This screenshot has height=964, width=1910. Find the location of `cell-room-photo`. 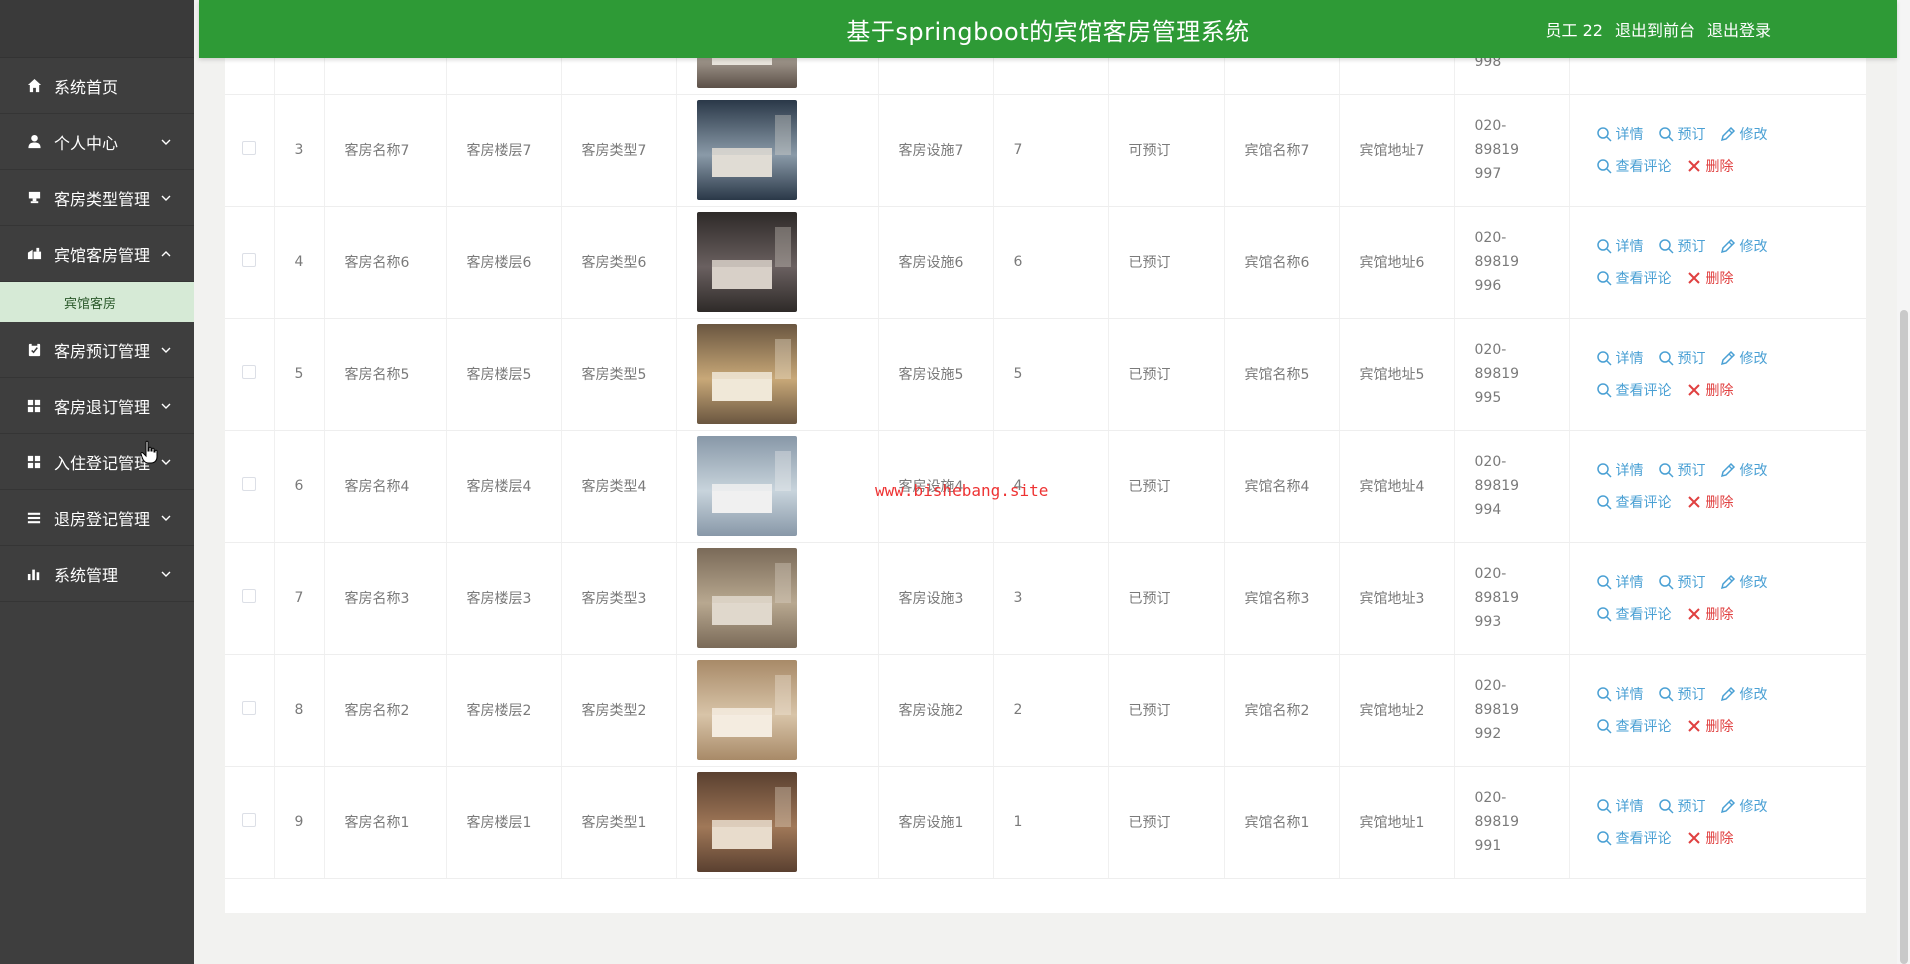

cell-room-photo is located at coordinates (777, 598).